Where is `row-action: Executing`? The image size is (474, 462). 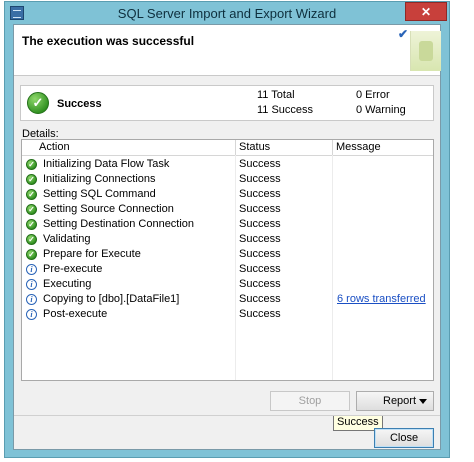
row-action: Executing is located at coordinates (67, 284).